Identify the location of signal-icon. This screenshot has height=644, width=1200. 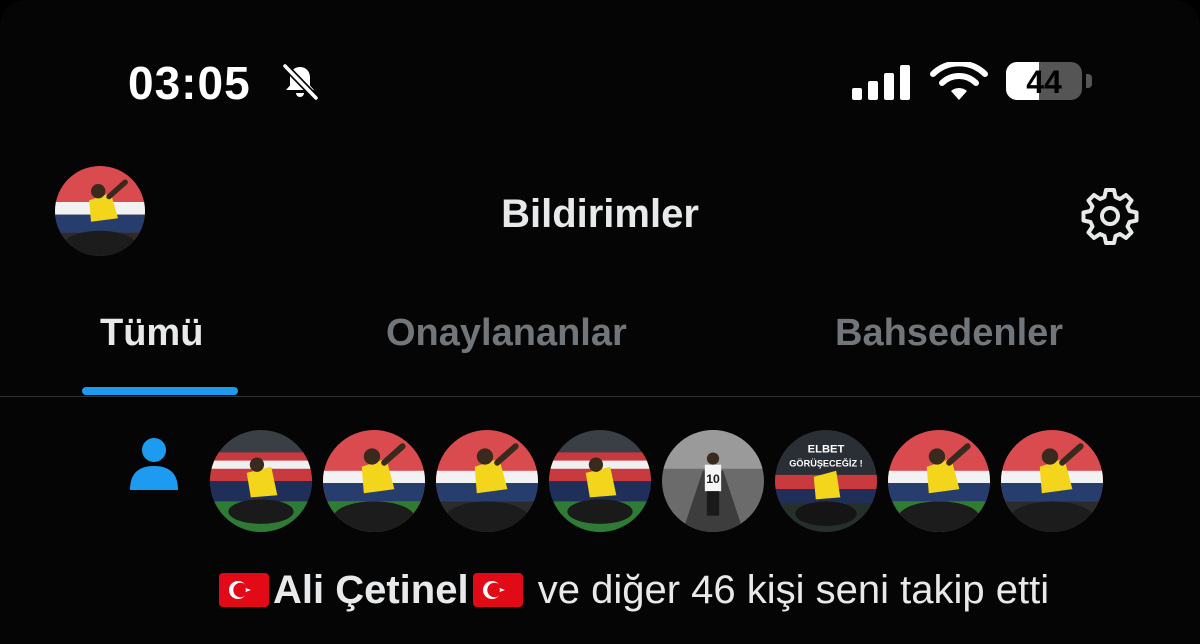
(881, 82).